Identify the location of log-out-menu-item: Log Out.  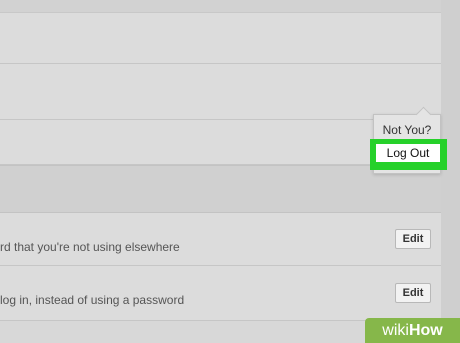
(408, 153).